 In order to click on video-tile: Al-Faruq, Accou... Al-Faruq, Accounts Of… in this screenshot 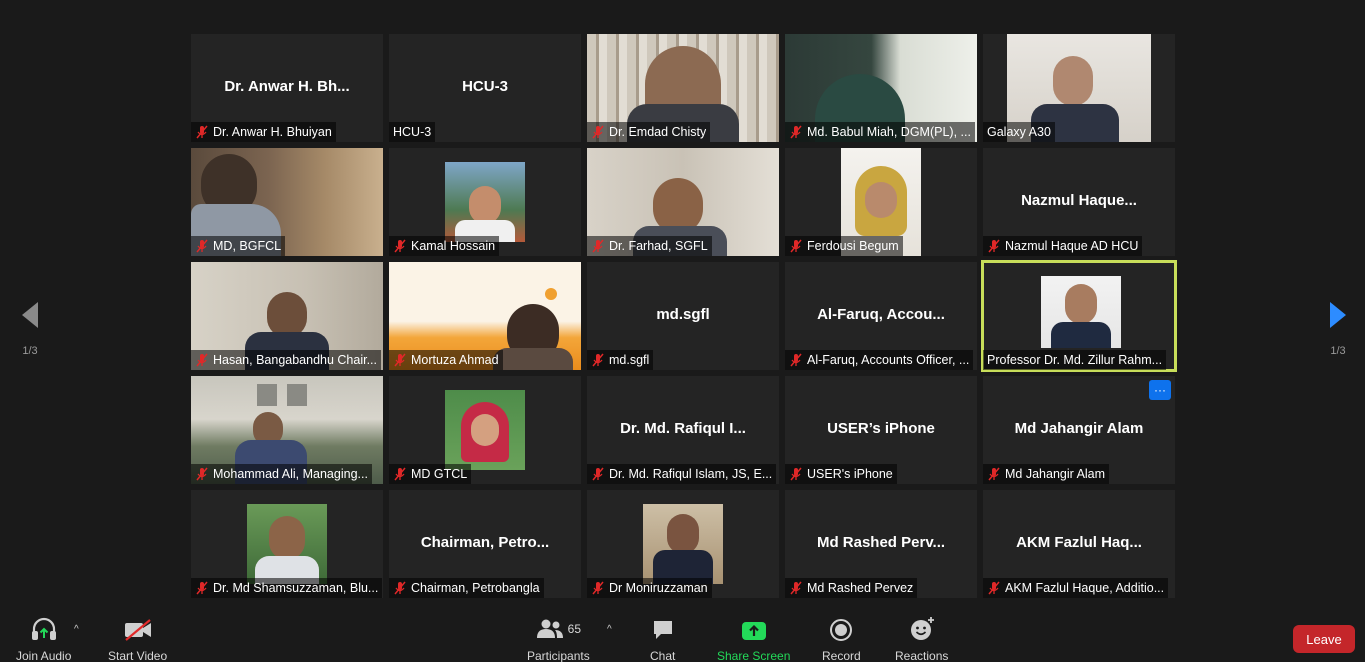, I will do `click(881, 316)`.